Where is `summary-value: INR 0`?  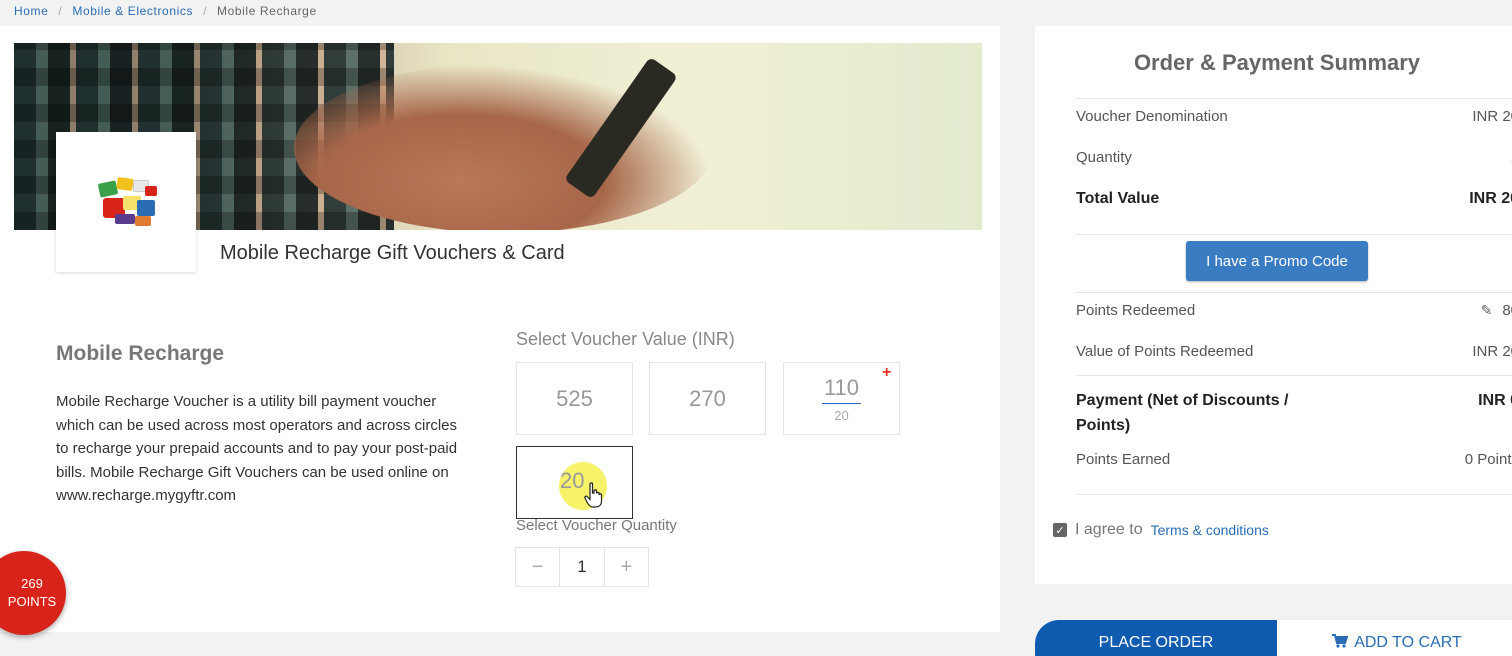 summary-value: INR 0 is located at coordinates (1495, 400).